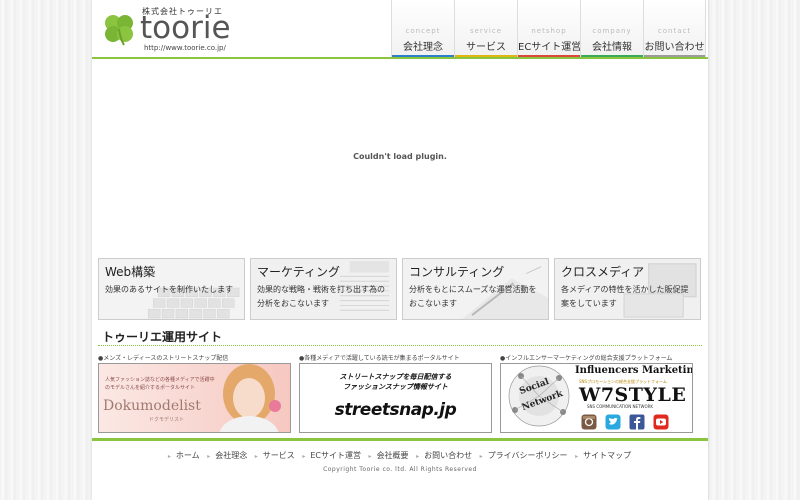 The width and height of the screenshot is (800, 500). I want to click on footer-link-privacy: プライバシーポリシー, so click(528, 455).